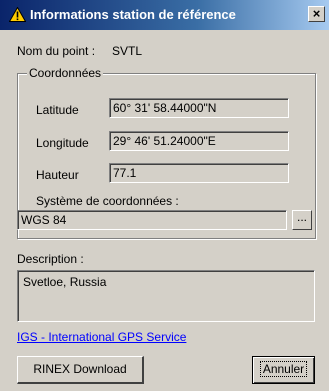  What do you see at coordinates (101, 337) in the screenshot?
I see `igs-link: IGS - International GPS Service` at bounding box center [101, 337].